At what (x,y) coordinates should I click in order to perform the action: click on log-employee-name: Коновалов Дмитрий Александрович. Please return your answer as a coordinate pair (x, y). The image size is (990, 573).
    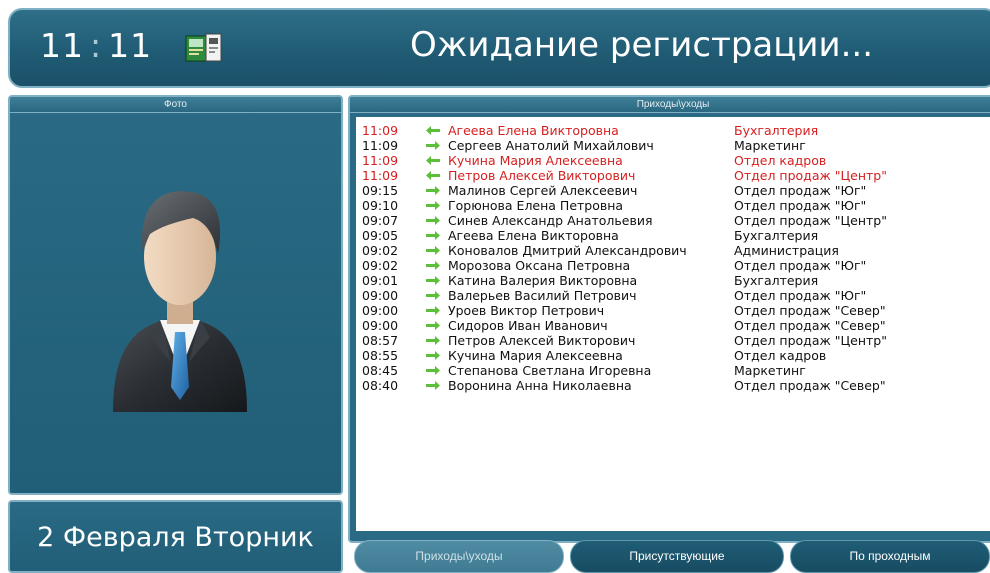
    Looking at the image, I should click on (567, 250).